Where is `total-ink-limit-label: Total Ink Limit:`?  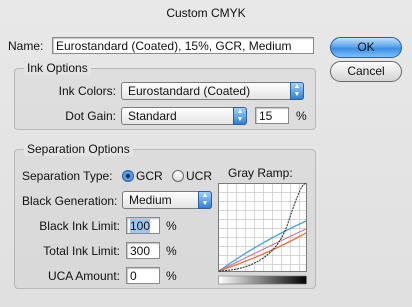
total-ink-limit-label: Total Ink Limit: is located at coordinates (81, 251).